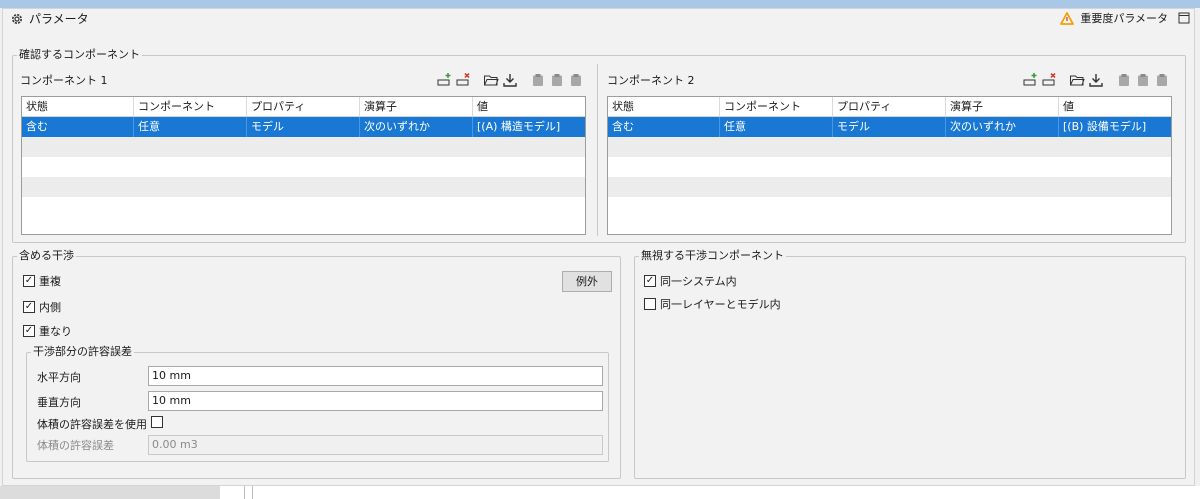 The width and height of the screenshot is (1200, 499). I want to click on components-legend: 確認するコンポーネント, so click(79, 54).